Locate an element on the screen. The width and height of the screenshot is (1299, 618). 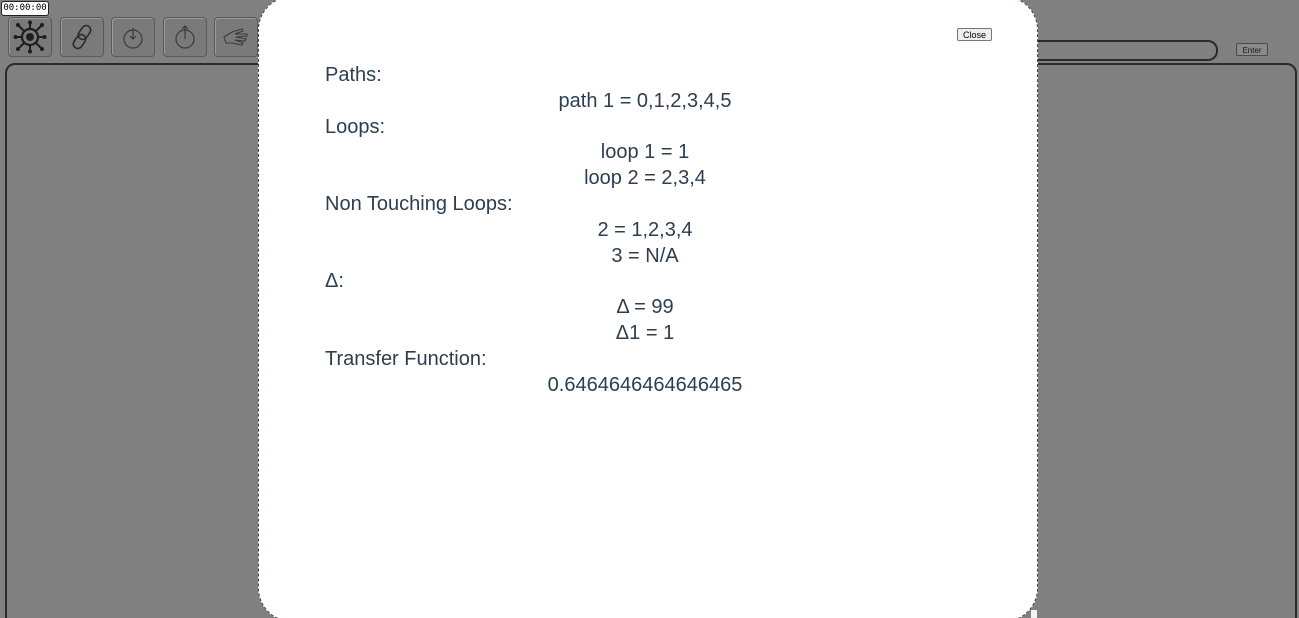
pointer-hand-icon is located at coordinates (236, 37).